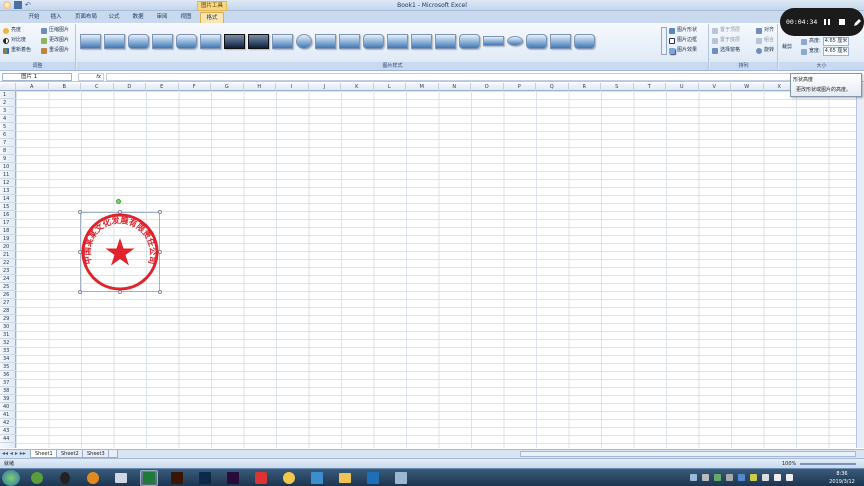 This screenshot has width=864, height=486. I want to click on fx-button: fx, so click(91, 77).